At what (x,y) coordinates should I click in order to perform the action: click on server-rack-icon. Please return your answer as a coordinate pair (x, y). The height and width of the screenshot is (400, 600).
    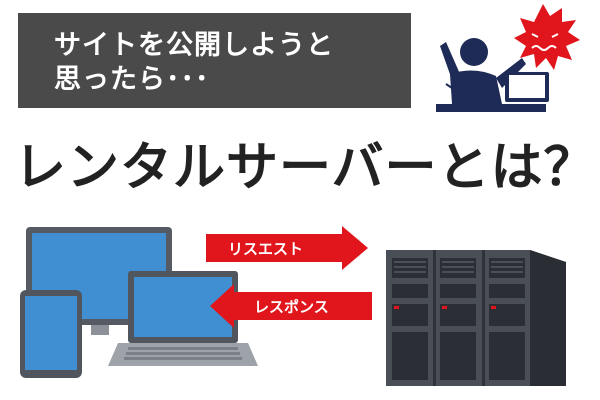
    Looking at the image, I should click on (476, 318).